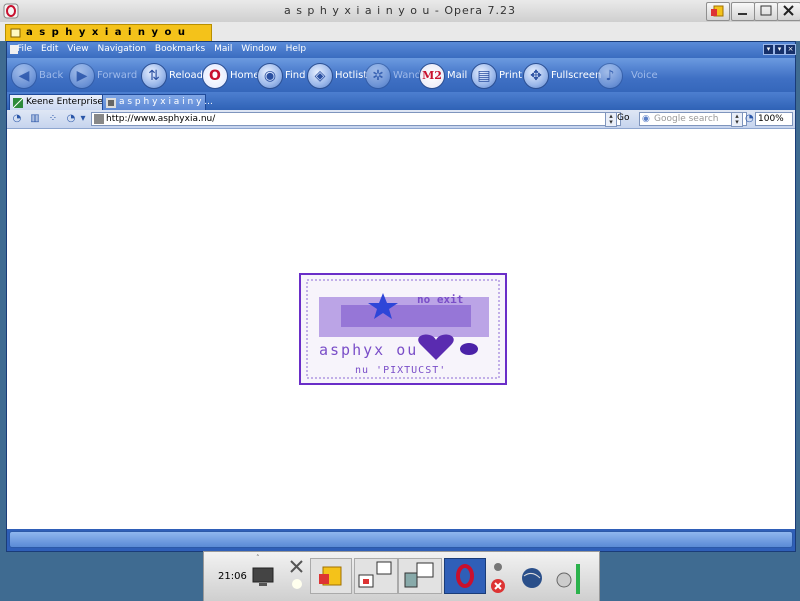  I want to click on menu-edit: Edit, so click(49, 49).